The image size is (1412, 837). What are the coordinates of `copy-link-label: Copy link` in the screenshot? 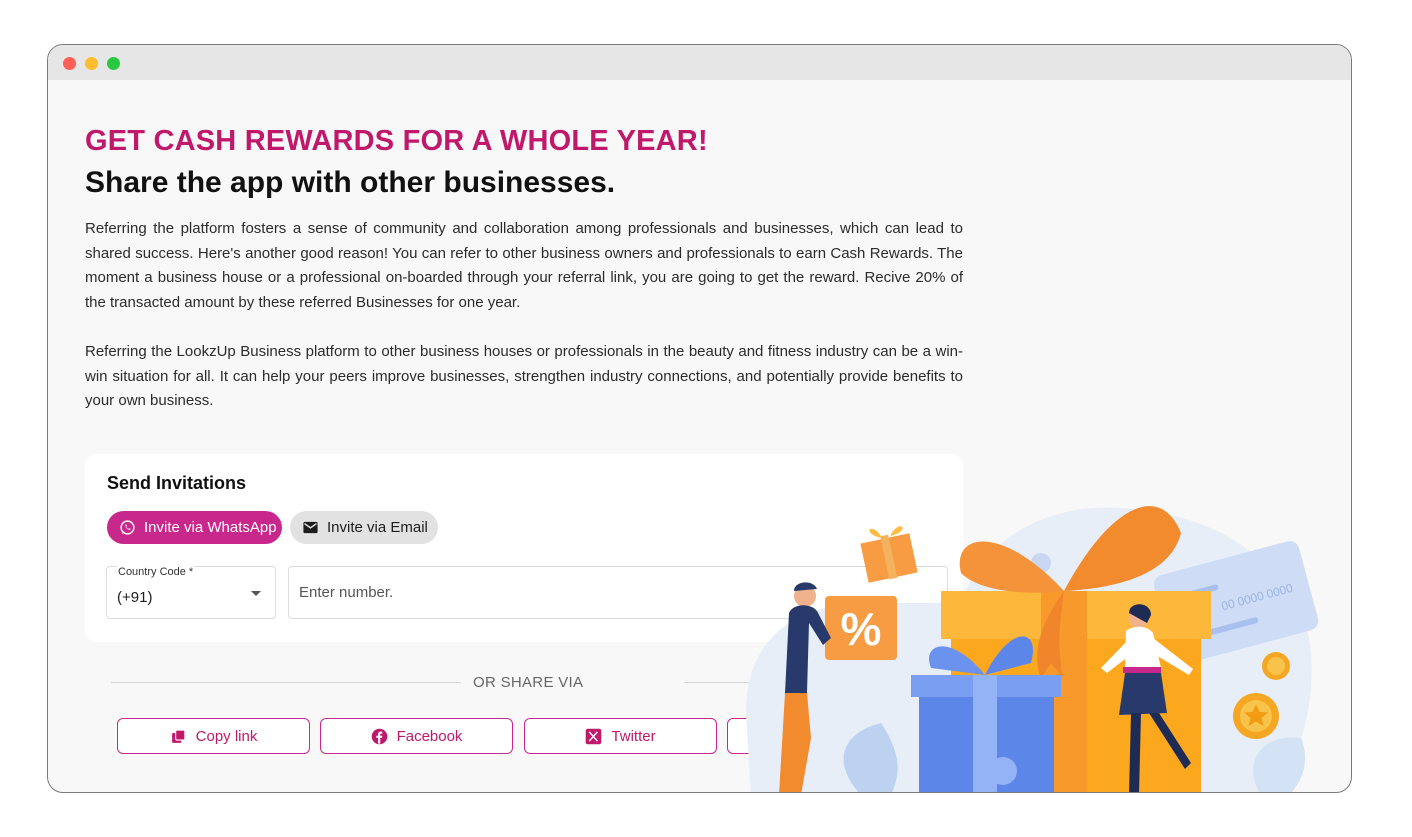 It's located at (226, 736).